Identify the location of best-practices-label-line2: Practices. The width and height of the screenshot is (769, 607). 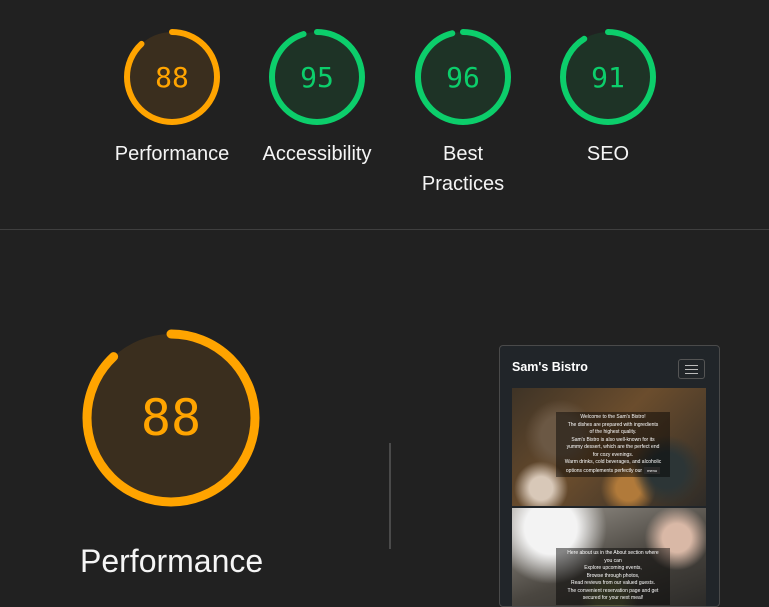
(463, 184).